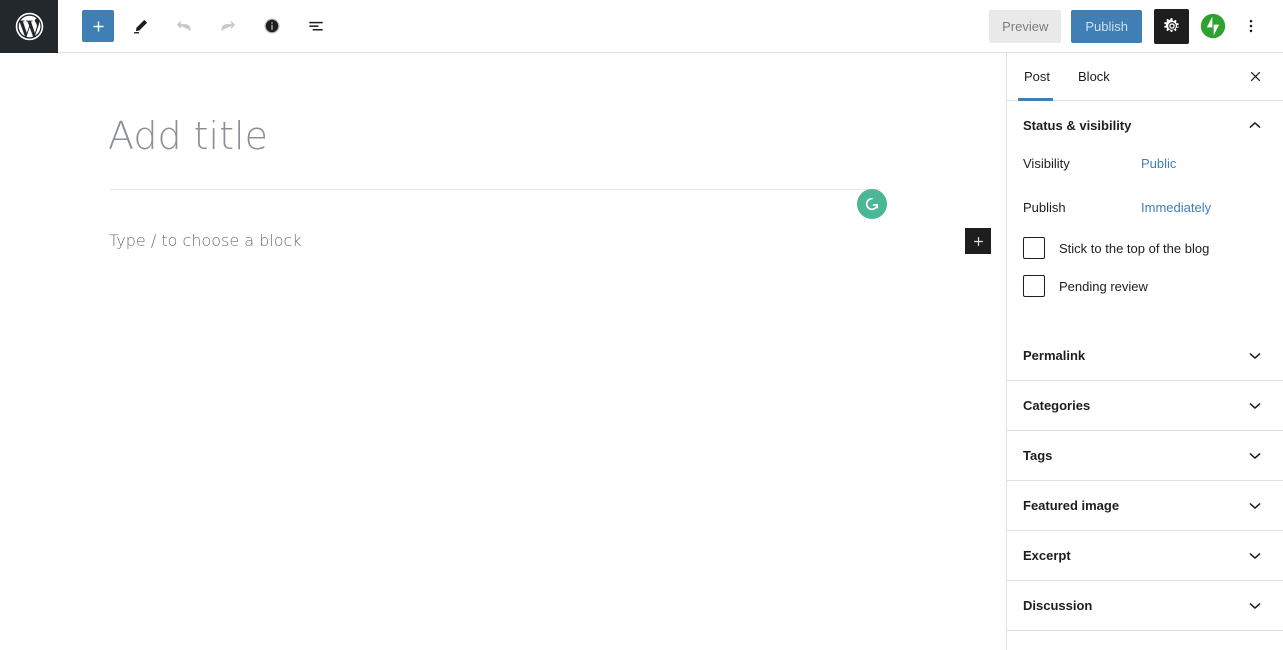 The image size is (1283, 650). Describe the element at coordinates (1213, 26) in the screenshot. I see `jetpack-icon` at that location.